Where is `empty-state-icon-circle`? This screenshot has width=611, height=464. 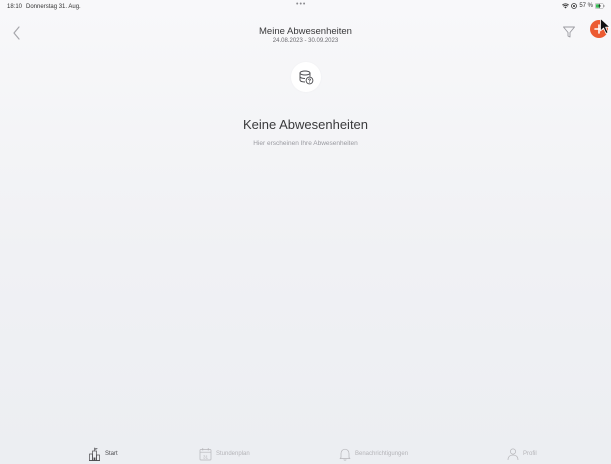 empty-state-icon-circle is located at coordinates (306, 77).